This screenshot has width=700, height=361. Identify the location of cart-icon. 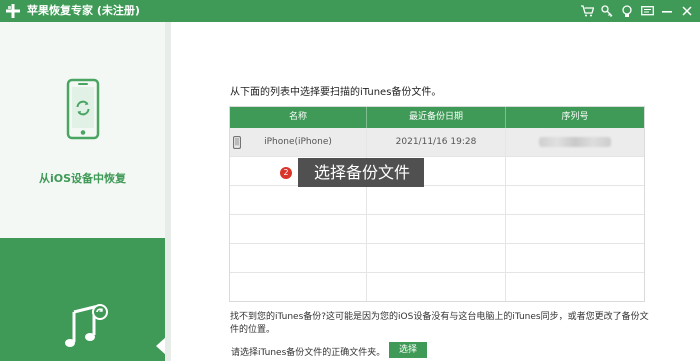
(587, 11).